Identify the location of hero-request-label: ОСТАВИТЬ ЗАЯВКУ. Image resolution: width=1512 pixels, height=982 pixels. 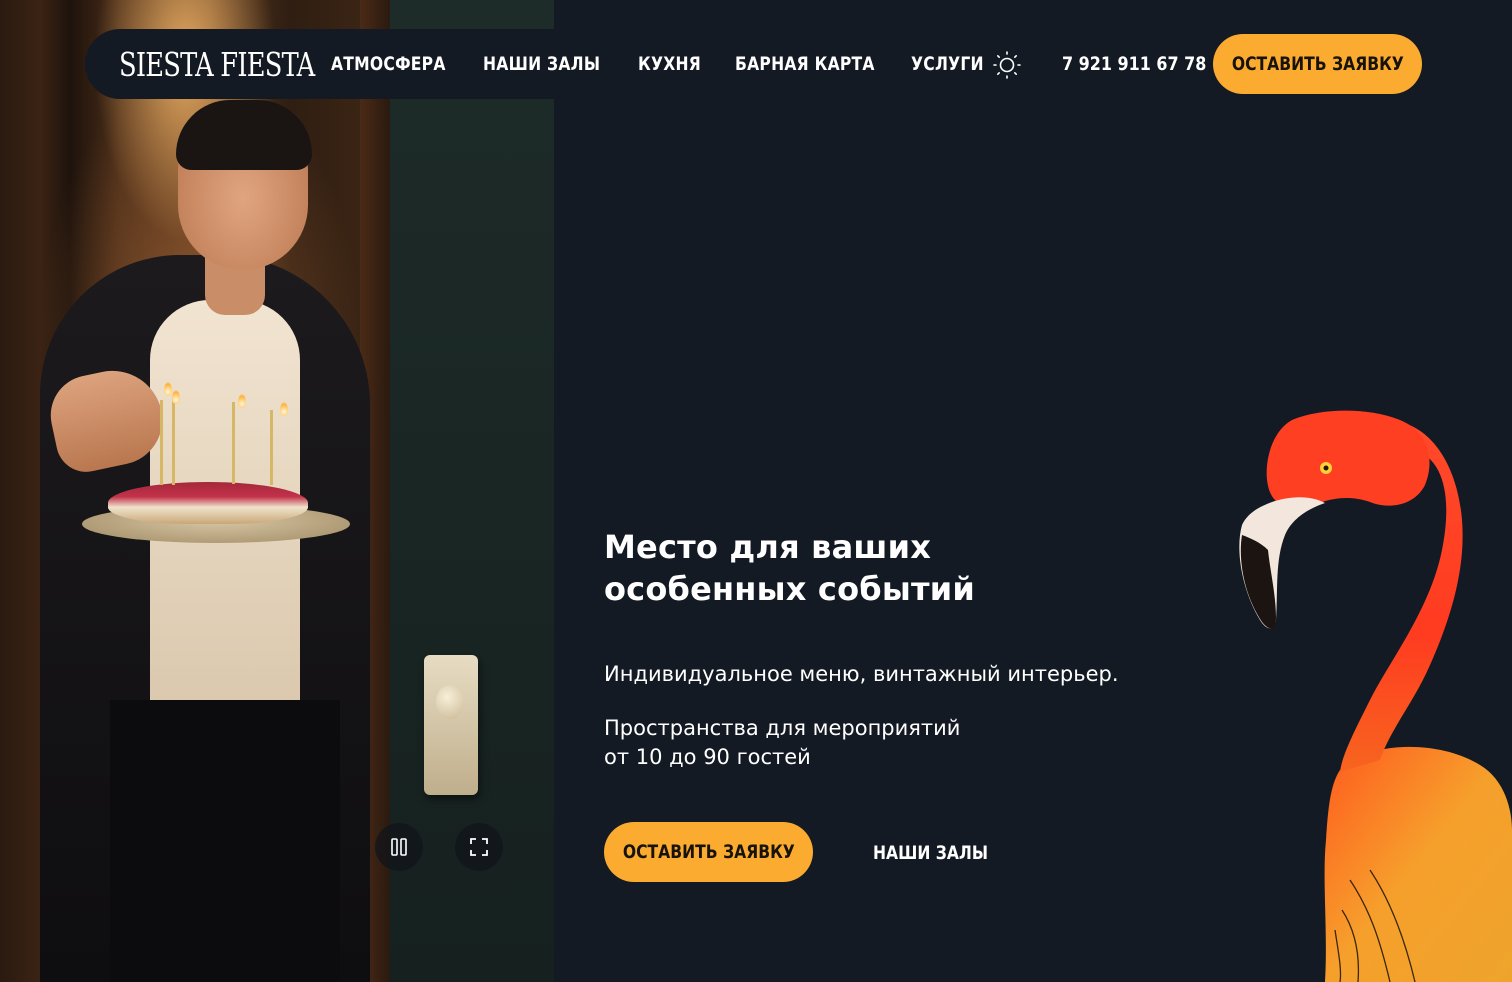
(708, 852).